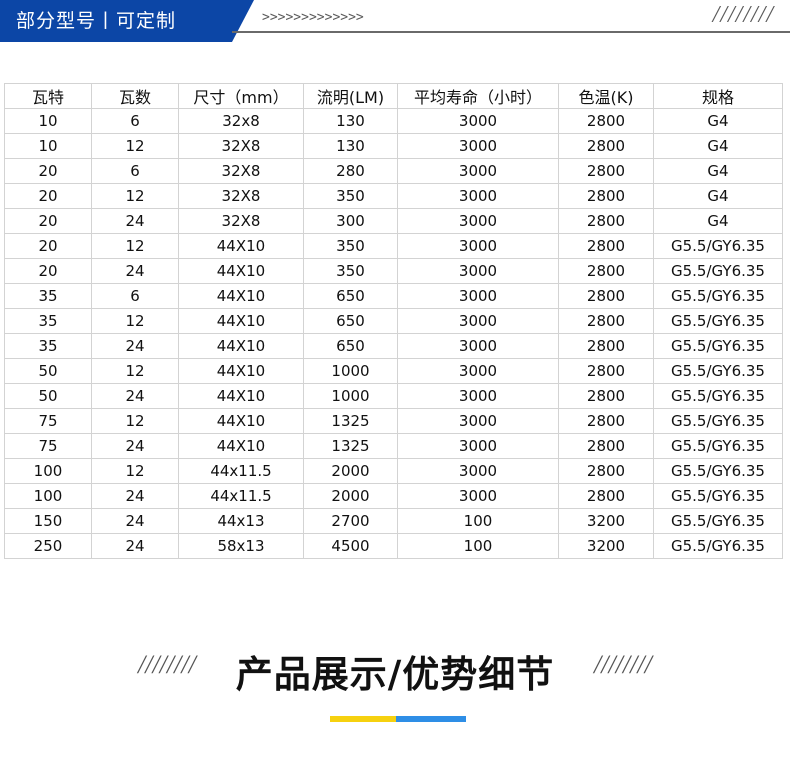  What do you see at coordinates (393, 471) in the screenshot?
I see `table-row: 100 12 44x11.5 2000 3000 2800 G5.5/GY6.35` at bounding box center [393, 471].